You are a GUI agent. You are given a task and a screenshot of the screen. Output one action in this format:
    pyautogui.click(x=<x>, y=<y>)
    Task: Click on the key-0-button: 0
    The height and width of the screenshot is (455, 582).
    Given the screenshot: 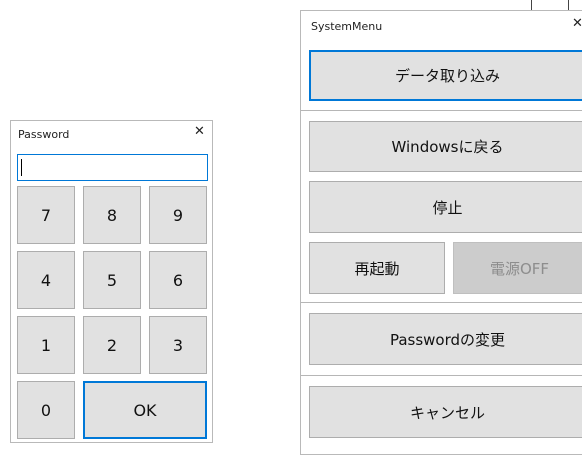 What is the action you would take?
    pyautogui.click(x=46, y=410)
    